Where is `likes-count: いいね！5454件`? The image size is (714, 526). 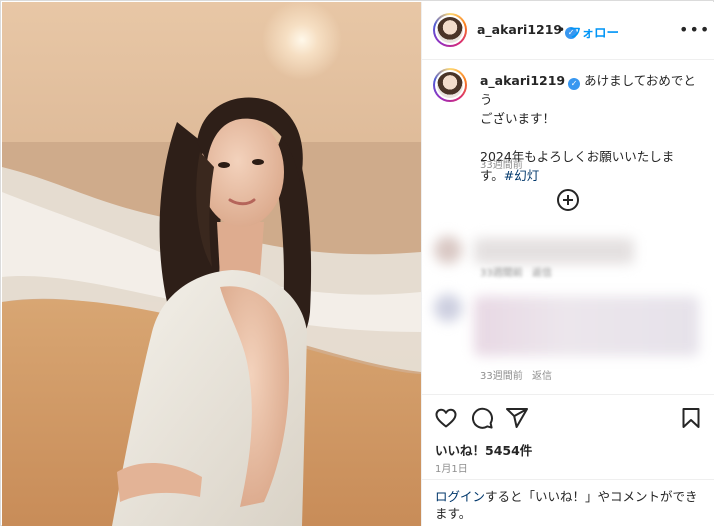
likes-count: いいね！5454件 is located at coordinates (483, 449).